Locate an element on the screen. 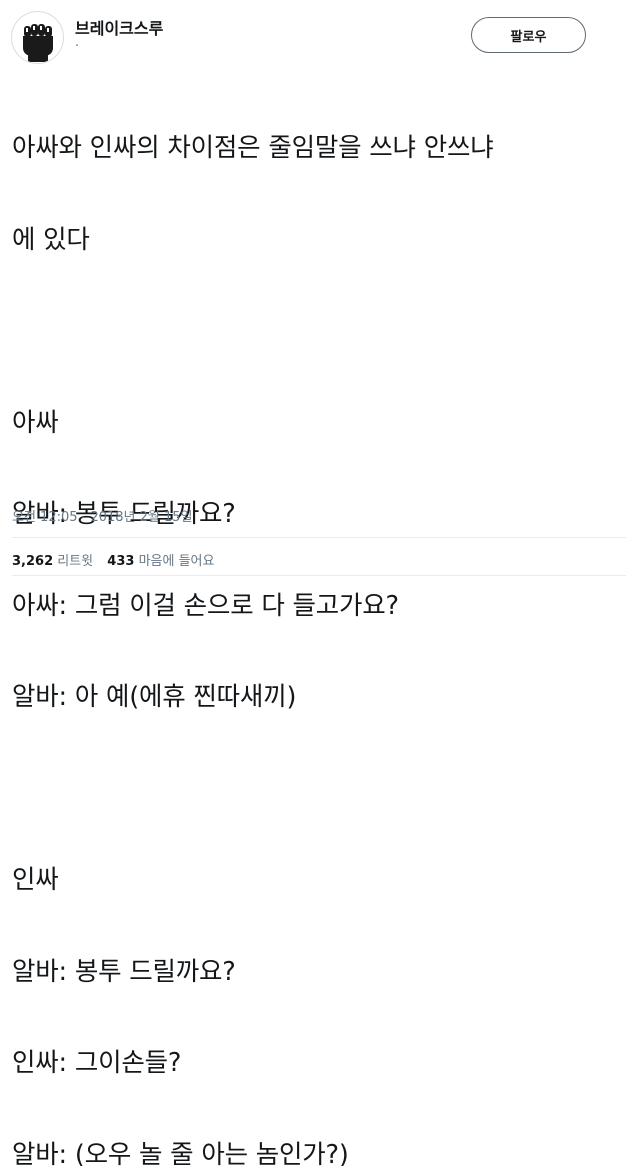 This screenshot has height=1166, width=637. likes-count: 433 is located at coordinates (120, 561).